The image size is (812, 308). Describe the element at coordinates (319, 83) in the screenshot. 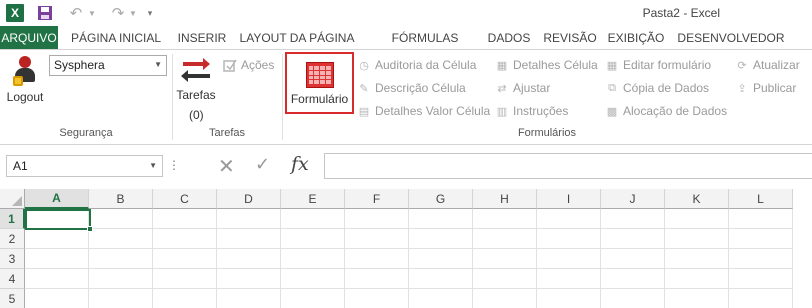

I see `form-button: Formulário` at that location.